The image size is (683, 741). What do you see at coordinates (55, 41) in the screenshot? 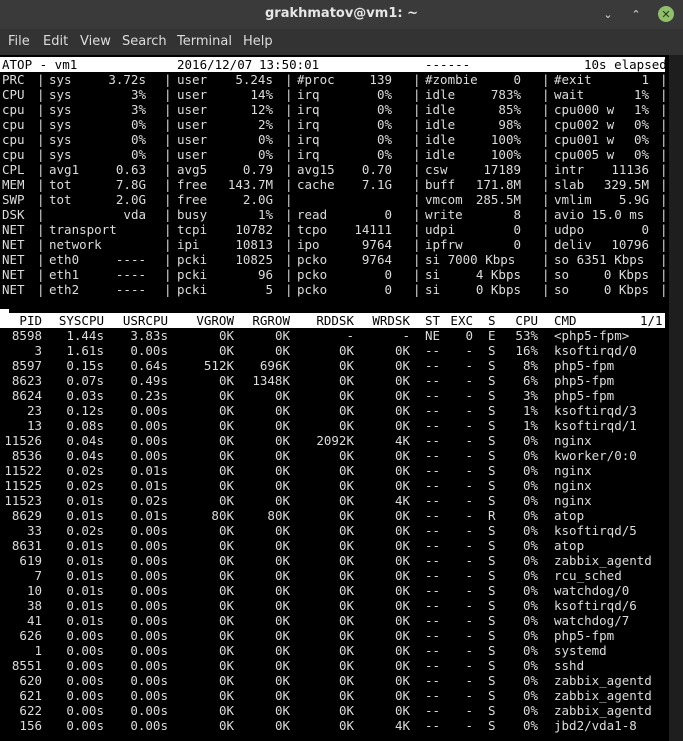
I see `menu-edit: Edit` at bounding box center [55, 41].